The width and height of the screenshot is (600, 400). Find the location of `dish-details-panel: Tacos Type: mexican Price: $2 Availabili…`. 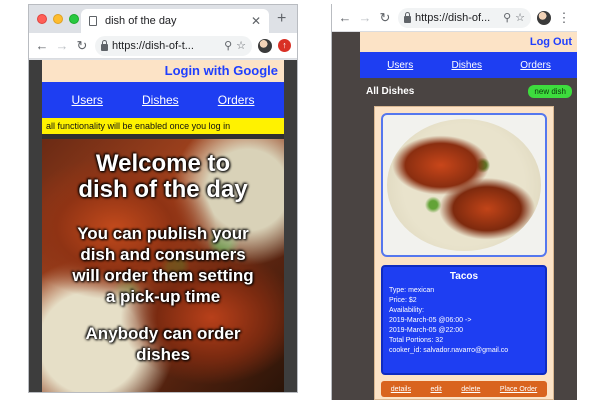

dish-details-panel: Tacos Type: mexican Price: $2 Availabili… is located at coordinates (464, 320).